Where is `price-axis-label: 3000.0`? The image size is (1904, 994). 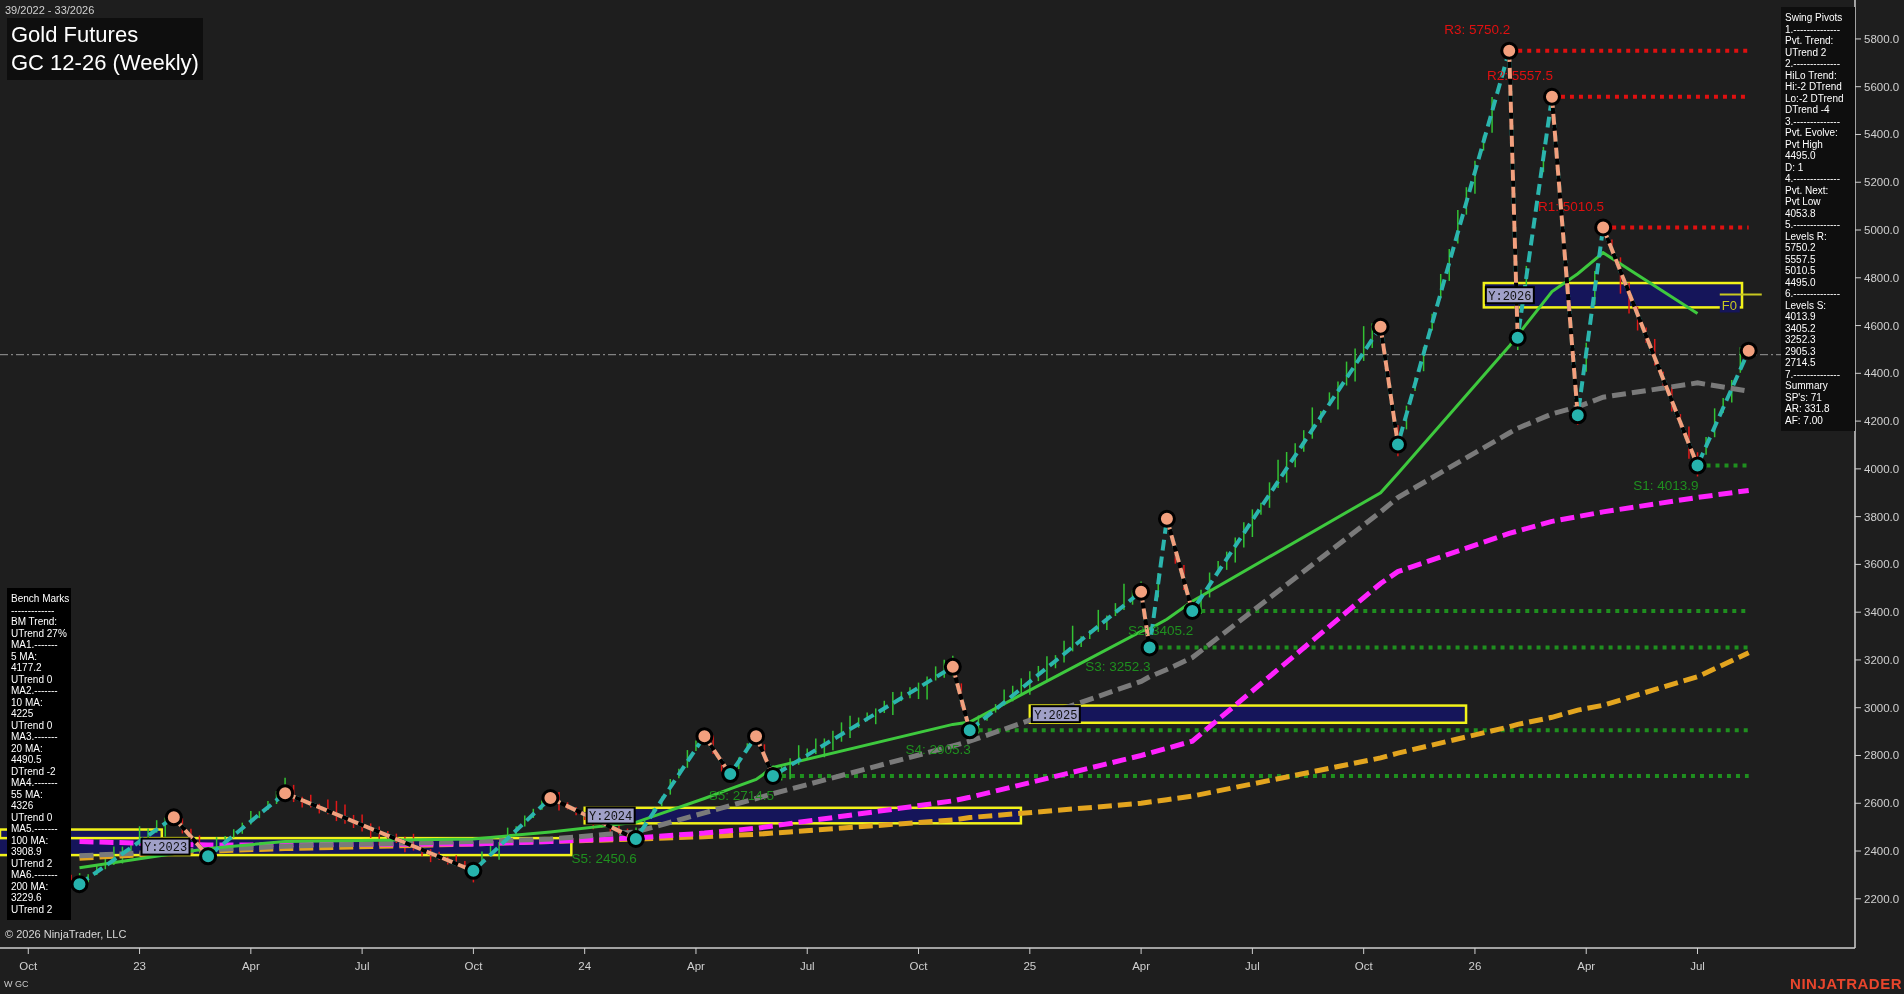 price-axis-label: 3000.0 is located at coordinates (1882, 707).